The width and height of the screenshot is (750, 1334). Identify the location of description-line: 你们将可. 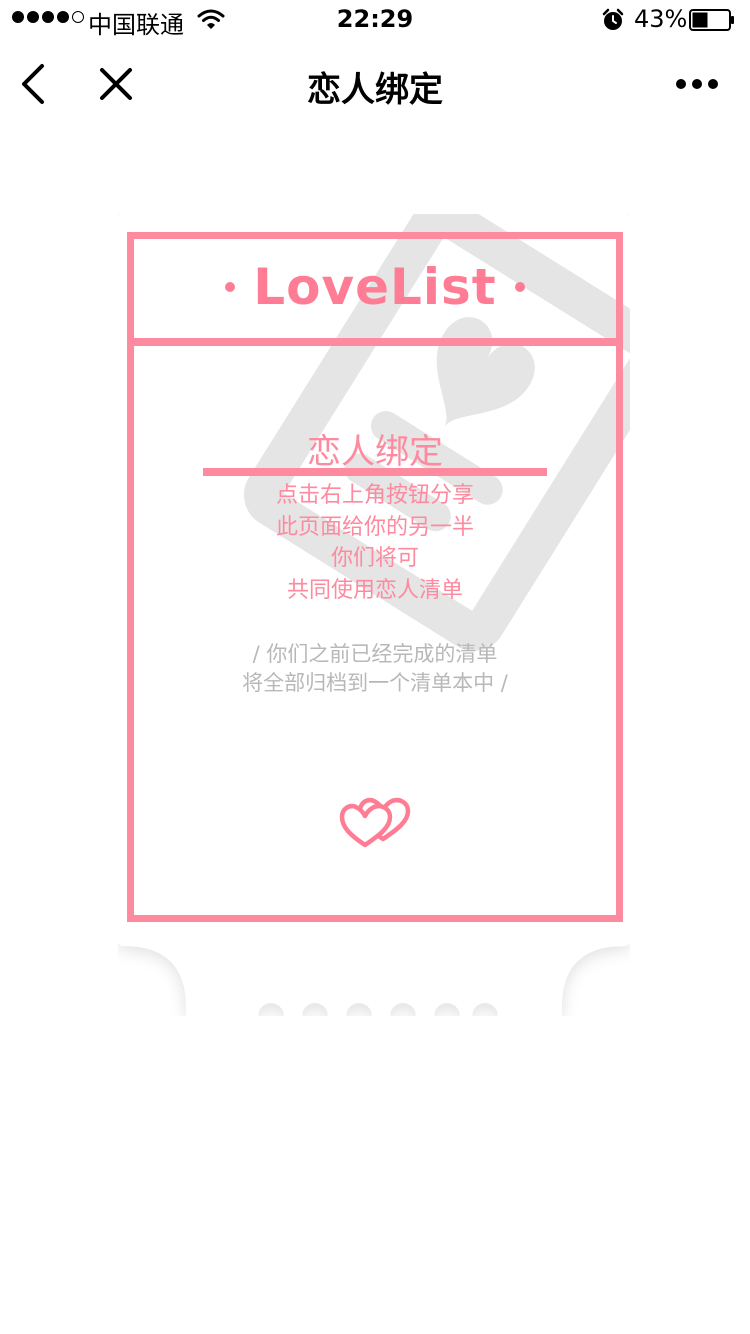
(374, 558).